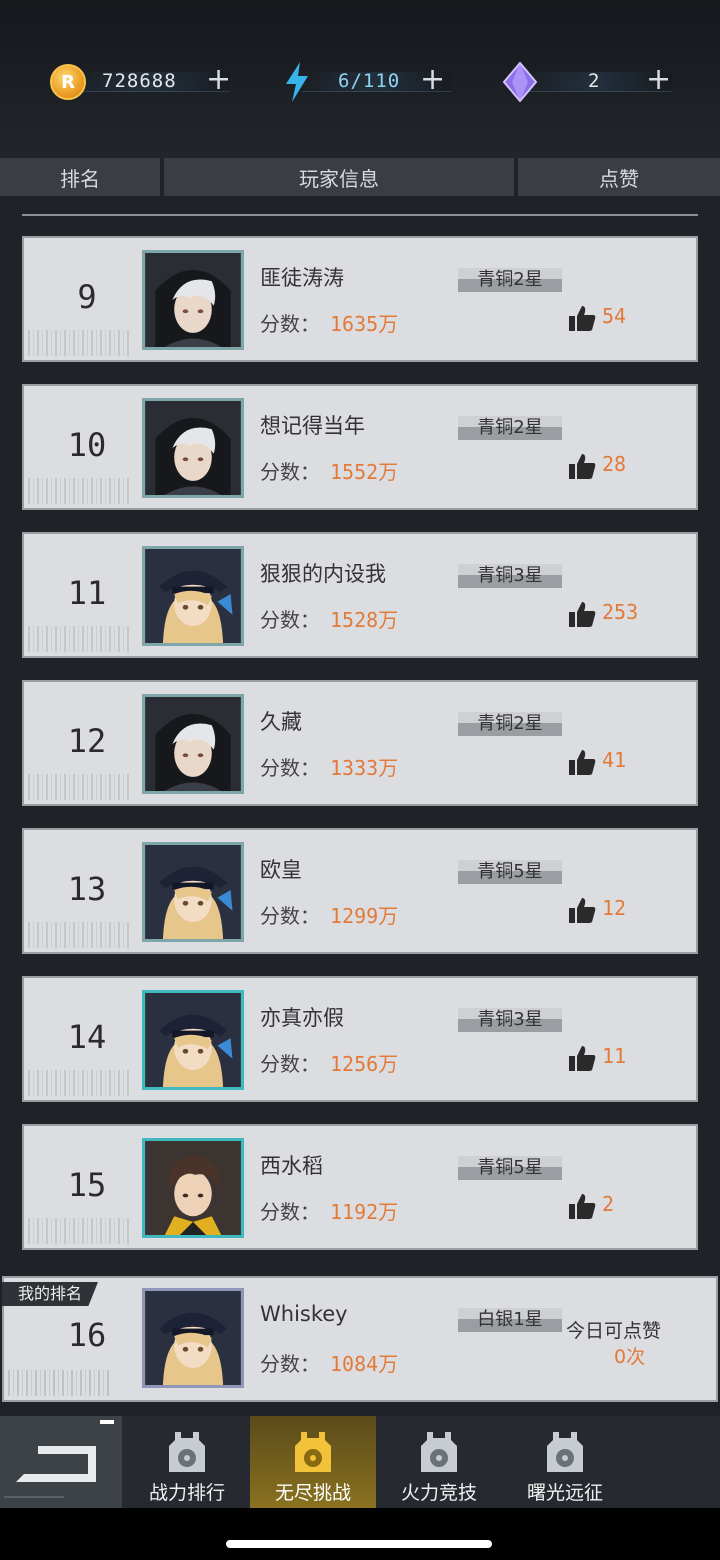  I want to click on player-name: 想记得当年, so click(312, 426).